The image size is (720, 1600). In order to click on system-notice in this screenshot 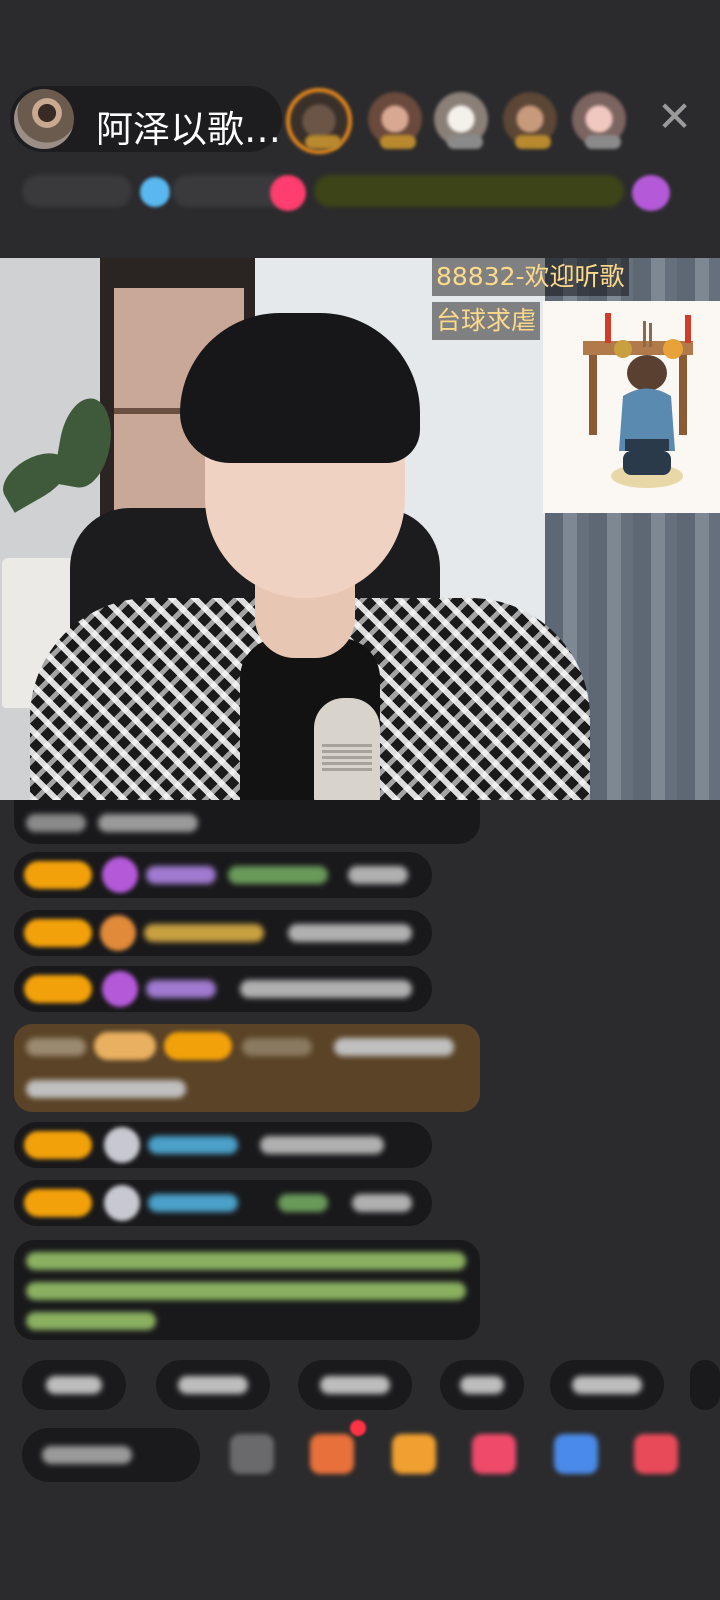, I will do `click(247, 1290)`.